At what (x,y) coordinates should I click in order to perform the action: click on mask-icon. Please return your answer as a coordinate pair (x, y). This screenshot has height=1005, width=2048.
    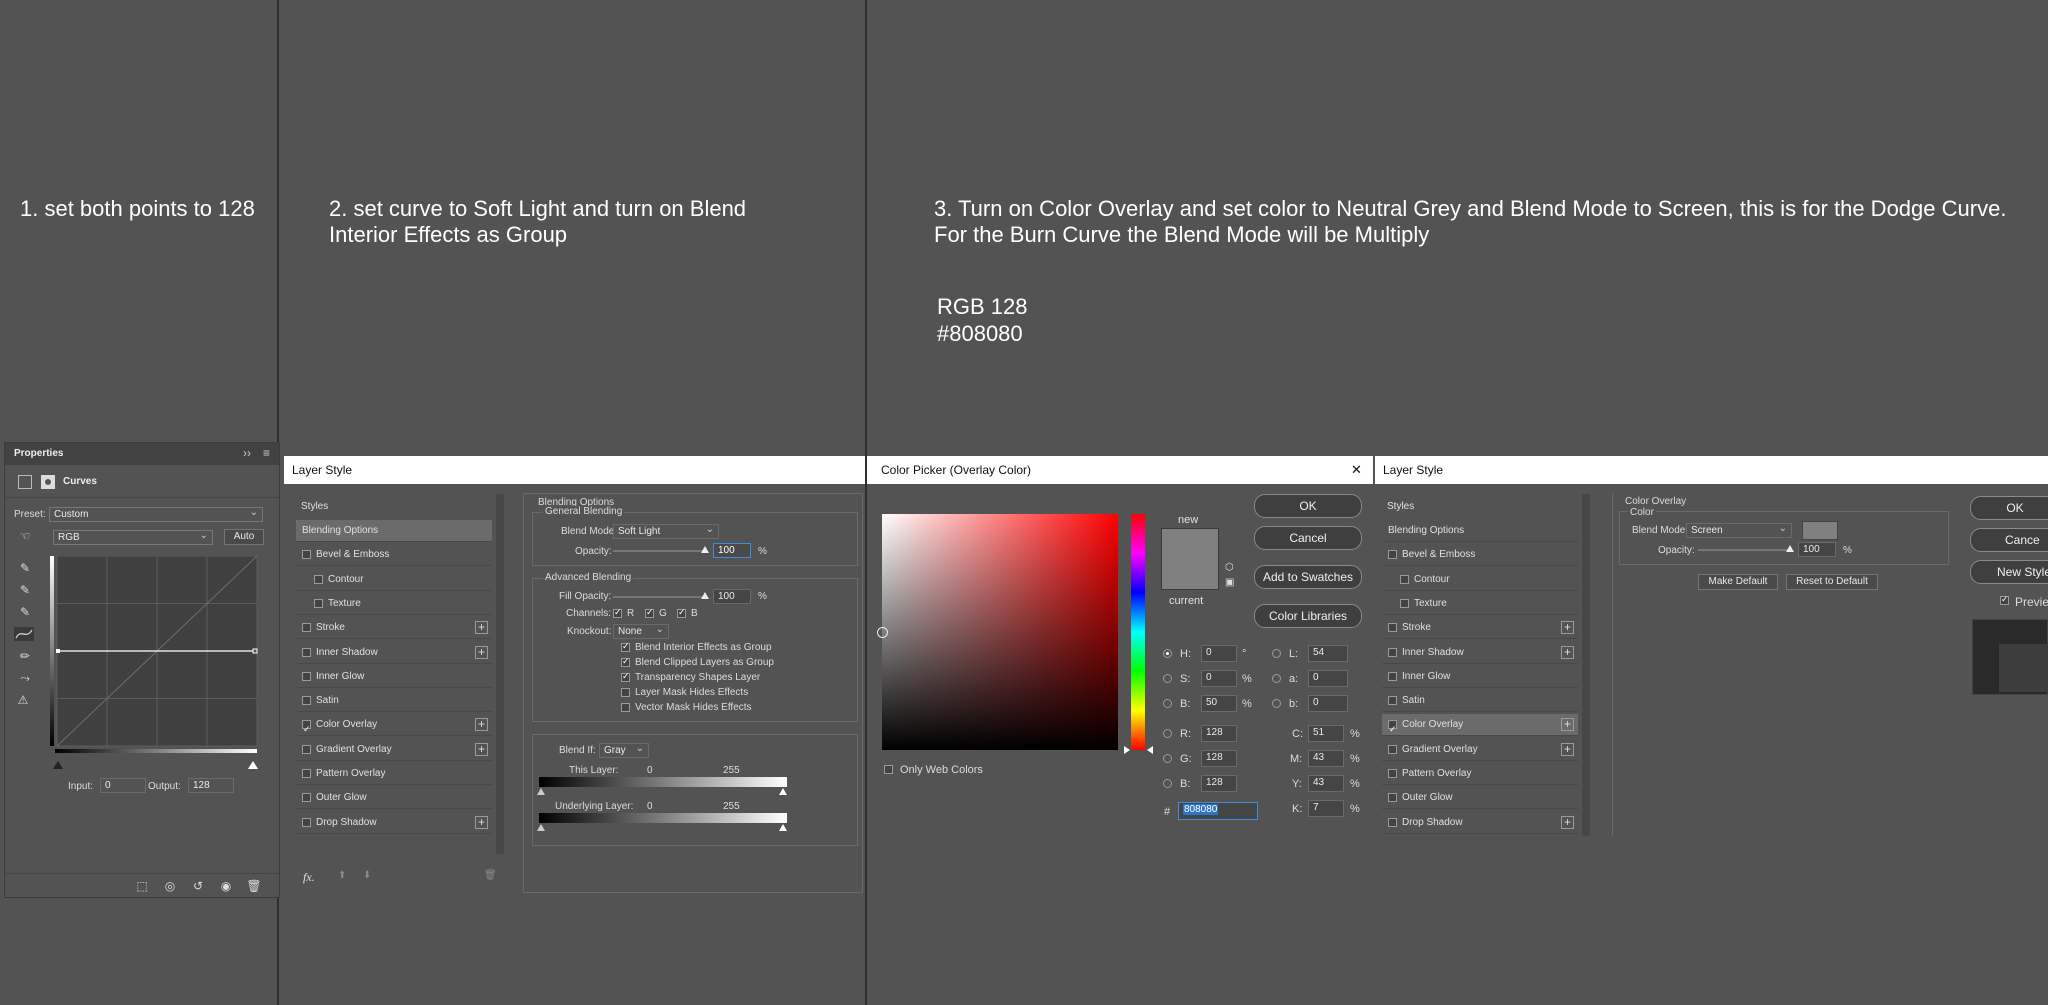
    Looking at the image, I should click on (48, 482).